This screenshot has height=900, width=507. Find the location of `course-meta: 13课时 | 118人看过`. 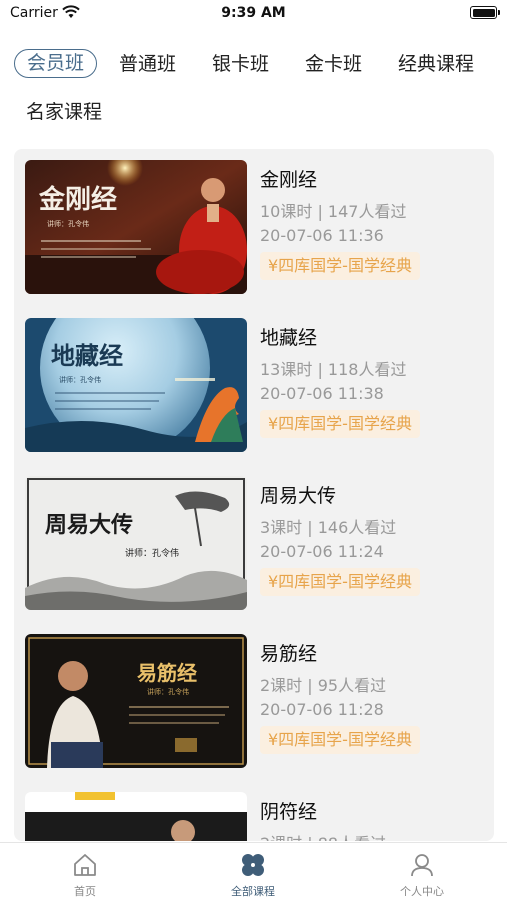

course-meta: 13课时 | 118人看过 is located at coordinates (333, 369).